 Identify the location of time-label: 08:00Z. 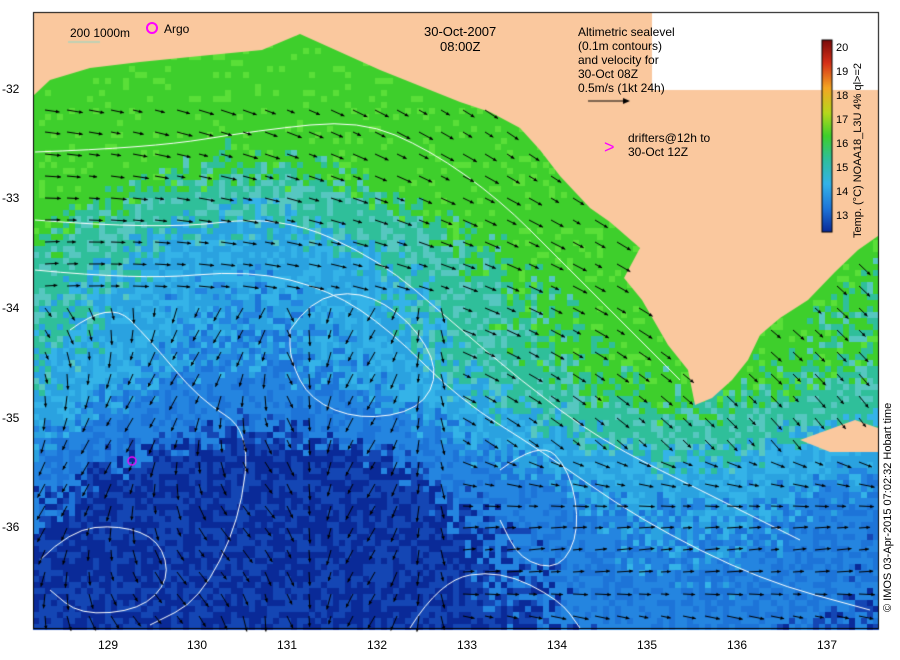
(460, 46).